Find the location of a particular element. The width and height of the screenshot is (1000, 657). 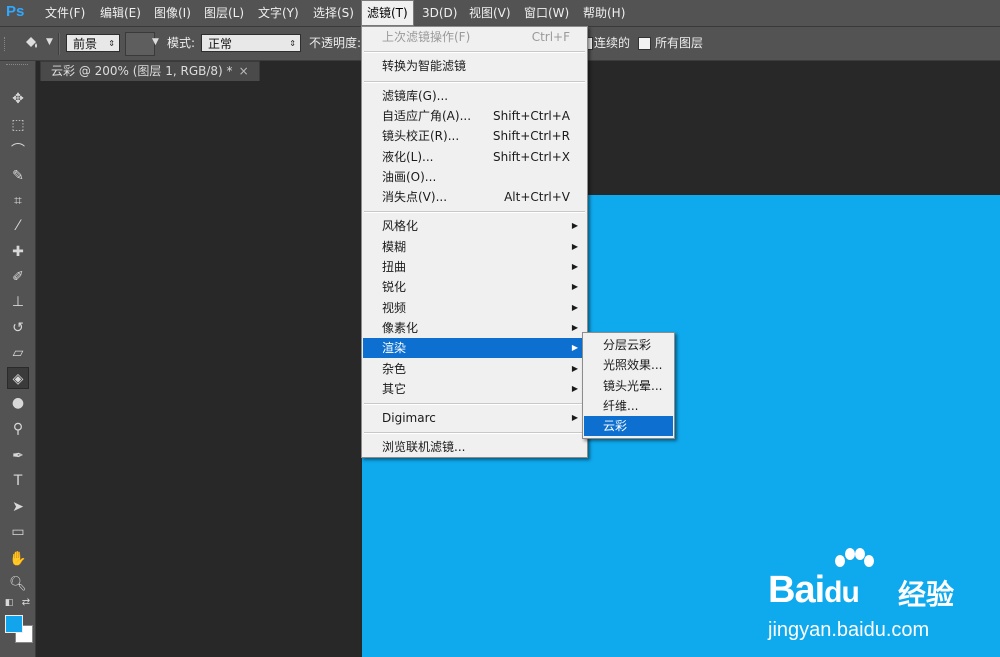

menu-item: 帮助(H) is located at coordinates (604, 13).